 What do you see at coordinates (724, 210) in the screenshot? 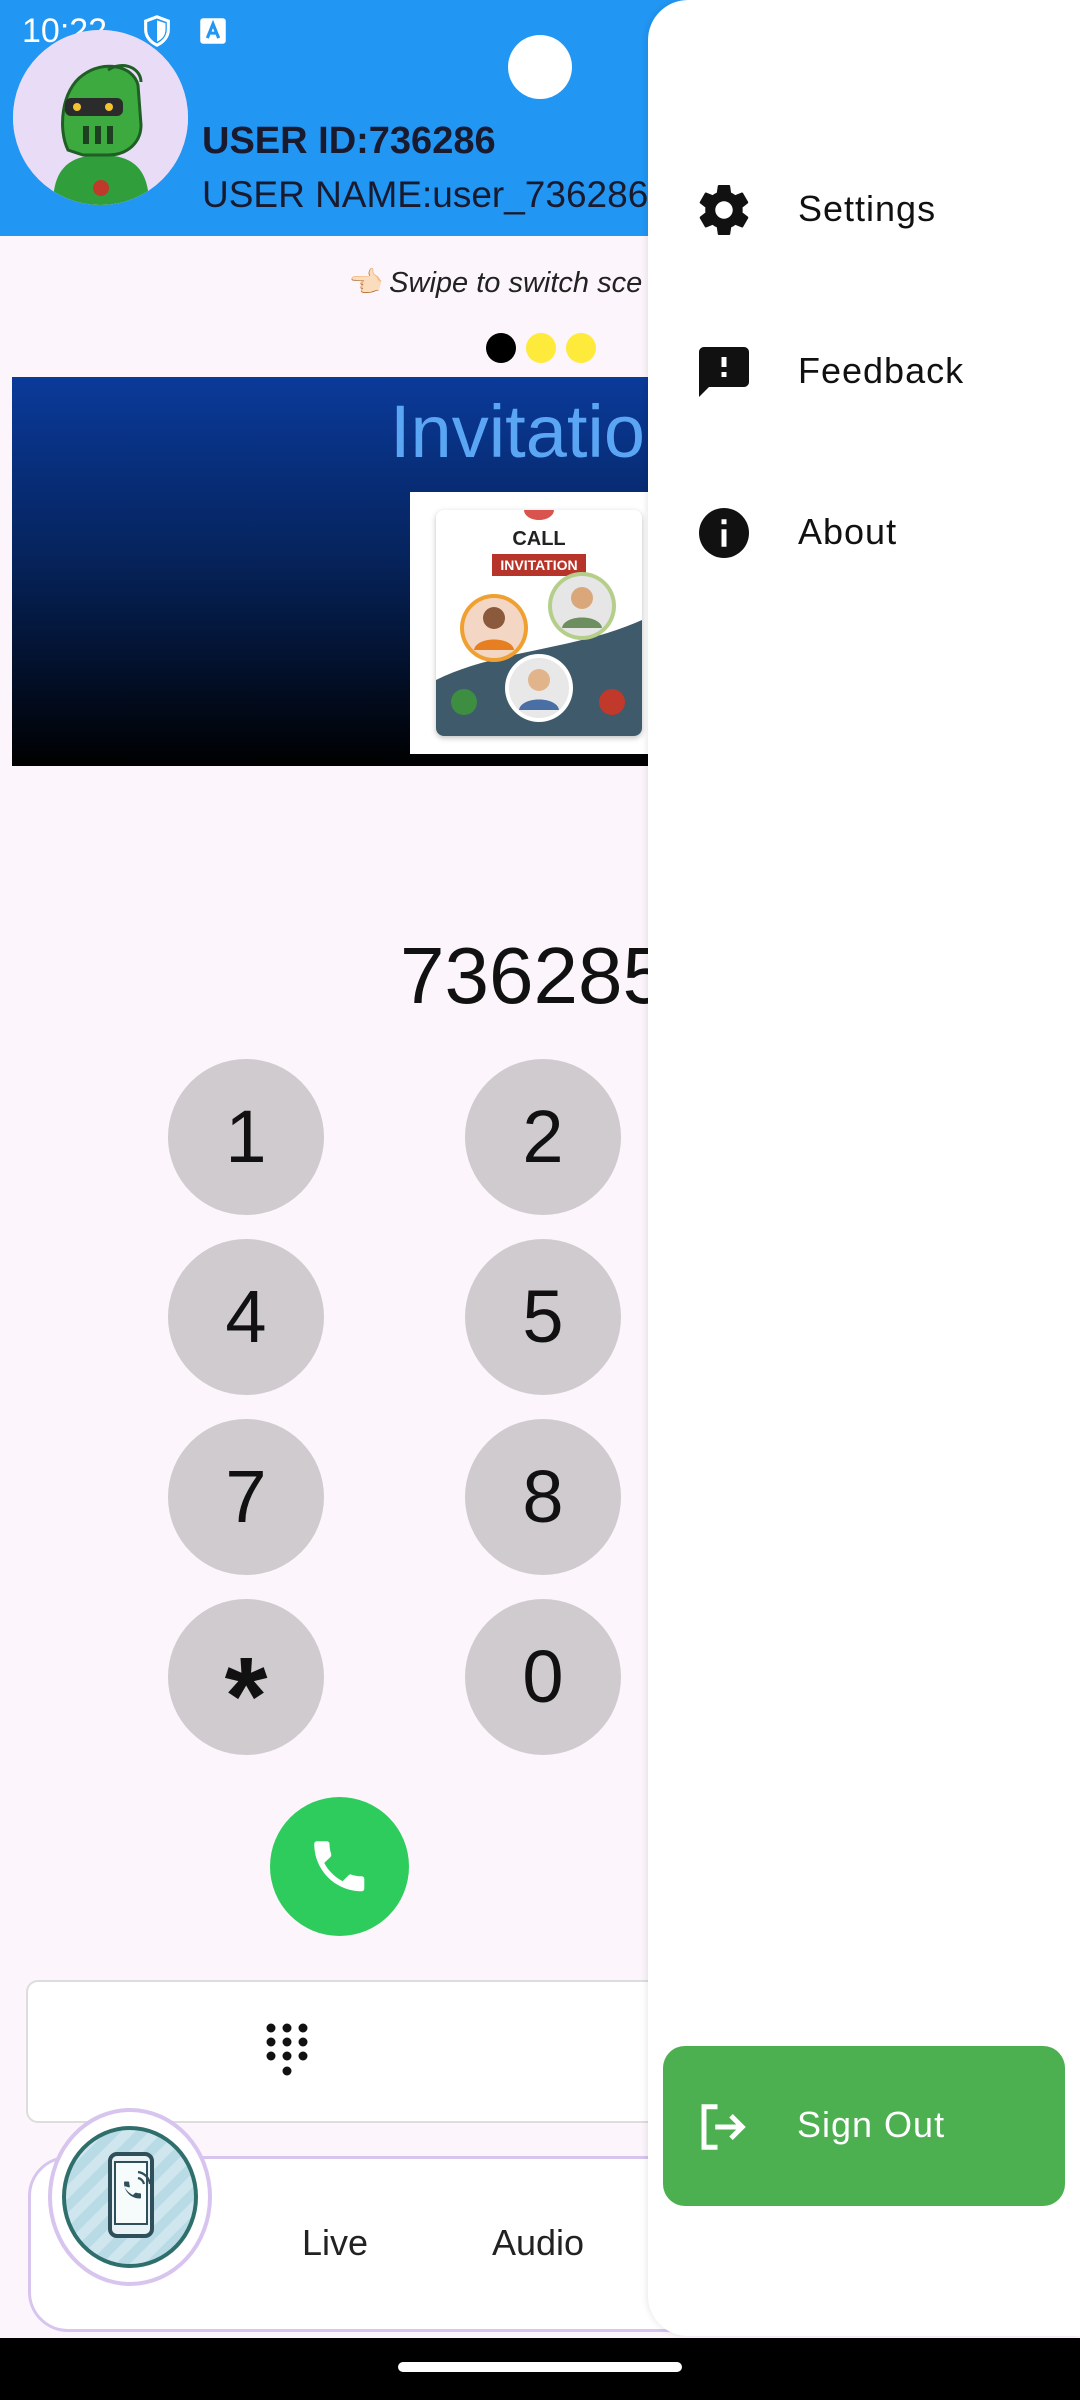
I see `gear-icon` at bounding box center [724, 210].